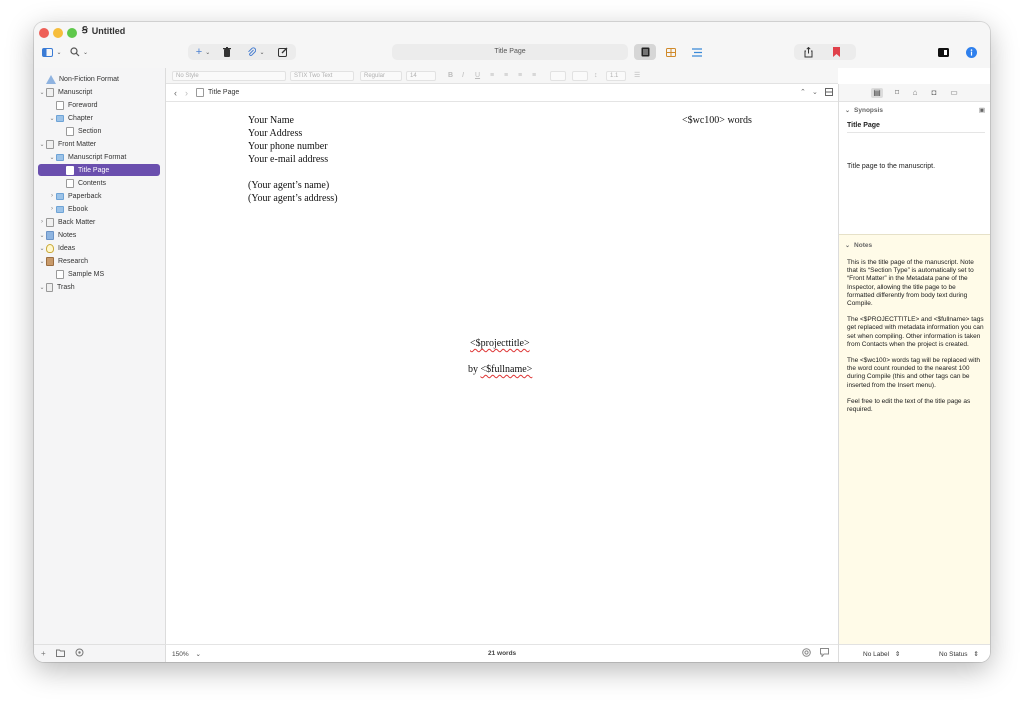 Image resolution: width=1024 pixels, height=706 pixels. I want to click on synopsis-text: Title page to the manuscript., so click(891, 166).